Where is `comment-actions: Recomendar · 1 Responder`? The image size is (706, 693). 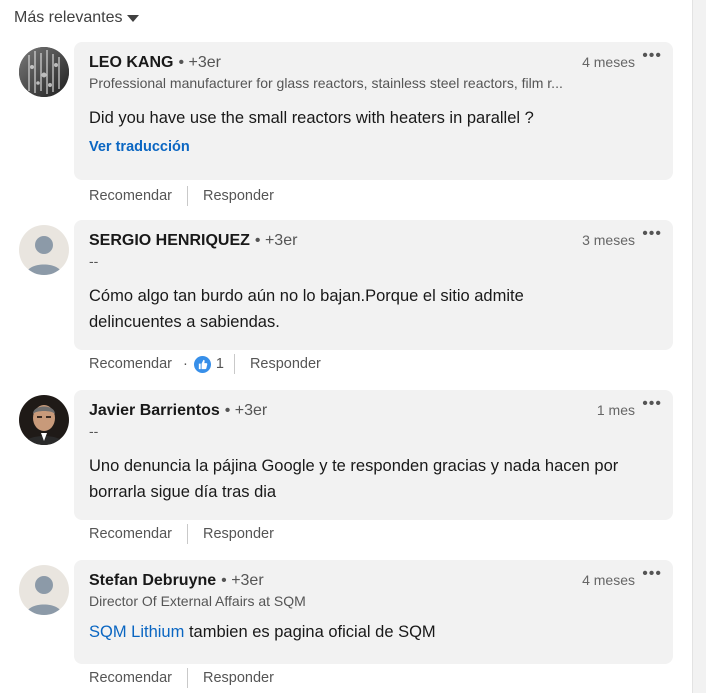
comment-actions: Recomendar · 1 Responder is located at coordinates (205, 364).